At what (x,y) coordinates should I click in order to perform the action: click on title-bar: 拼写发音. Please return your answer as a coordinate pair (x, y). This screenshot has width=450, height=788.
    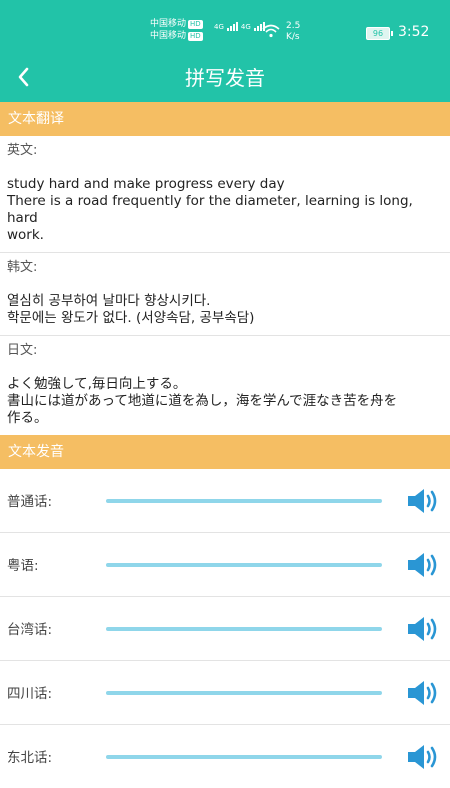
    Looking at the image, I should click on (225, 80).